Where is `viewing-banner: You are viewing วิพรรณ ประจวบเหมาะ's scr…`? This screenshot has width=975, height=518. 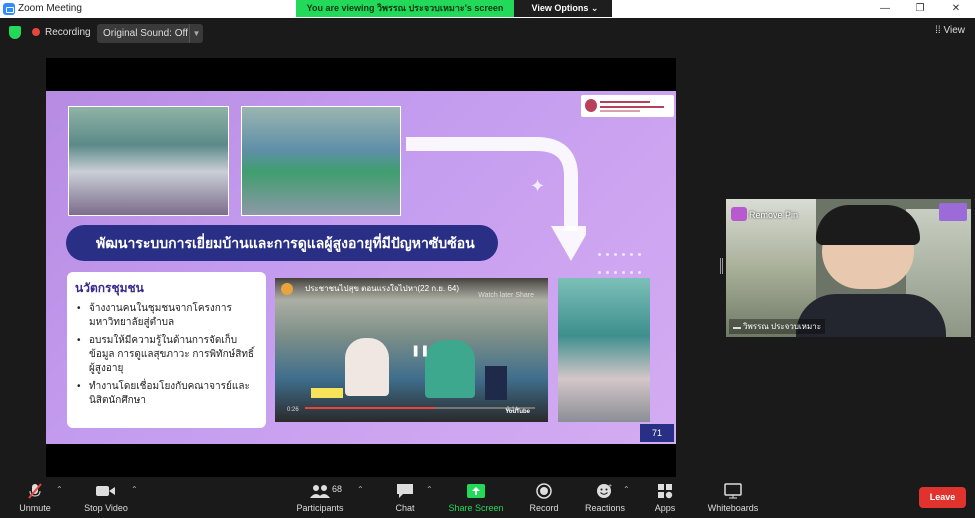 viewing-banner: You are viewing วิพรรณ ประจวบเหมาะ's scr… is located at coordinates (454, 8).